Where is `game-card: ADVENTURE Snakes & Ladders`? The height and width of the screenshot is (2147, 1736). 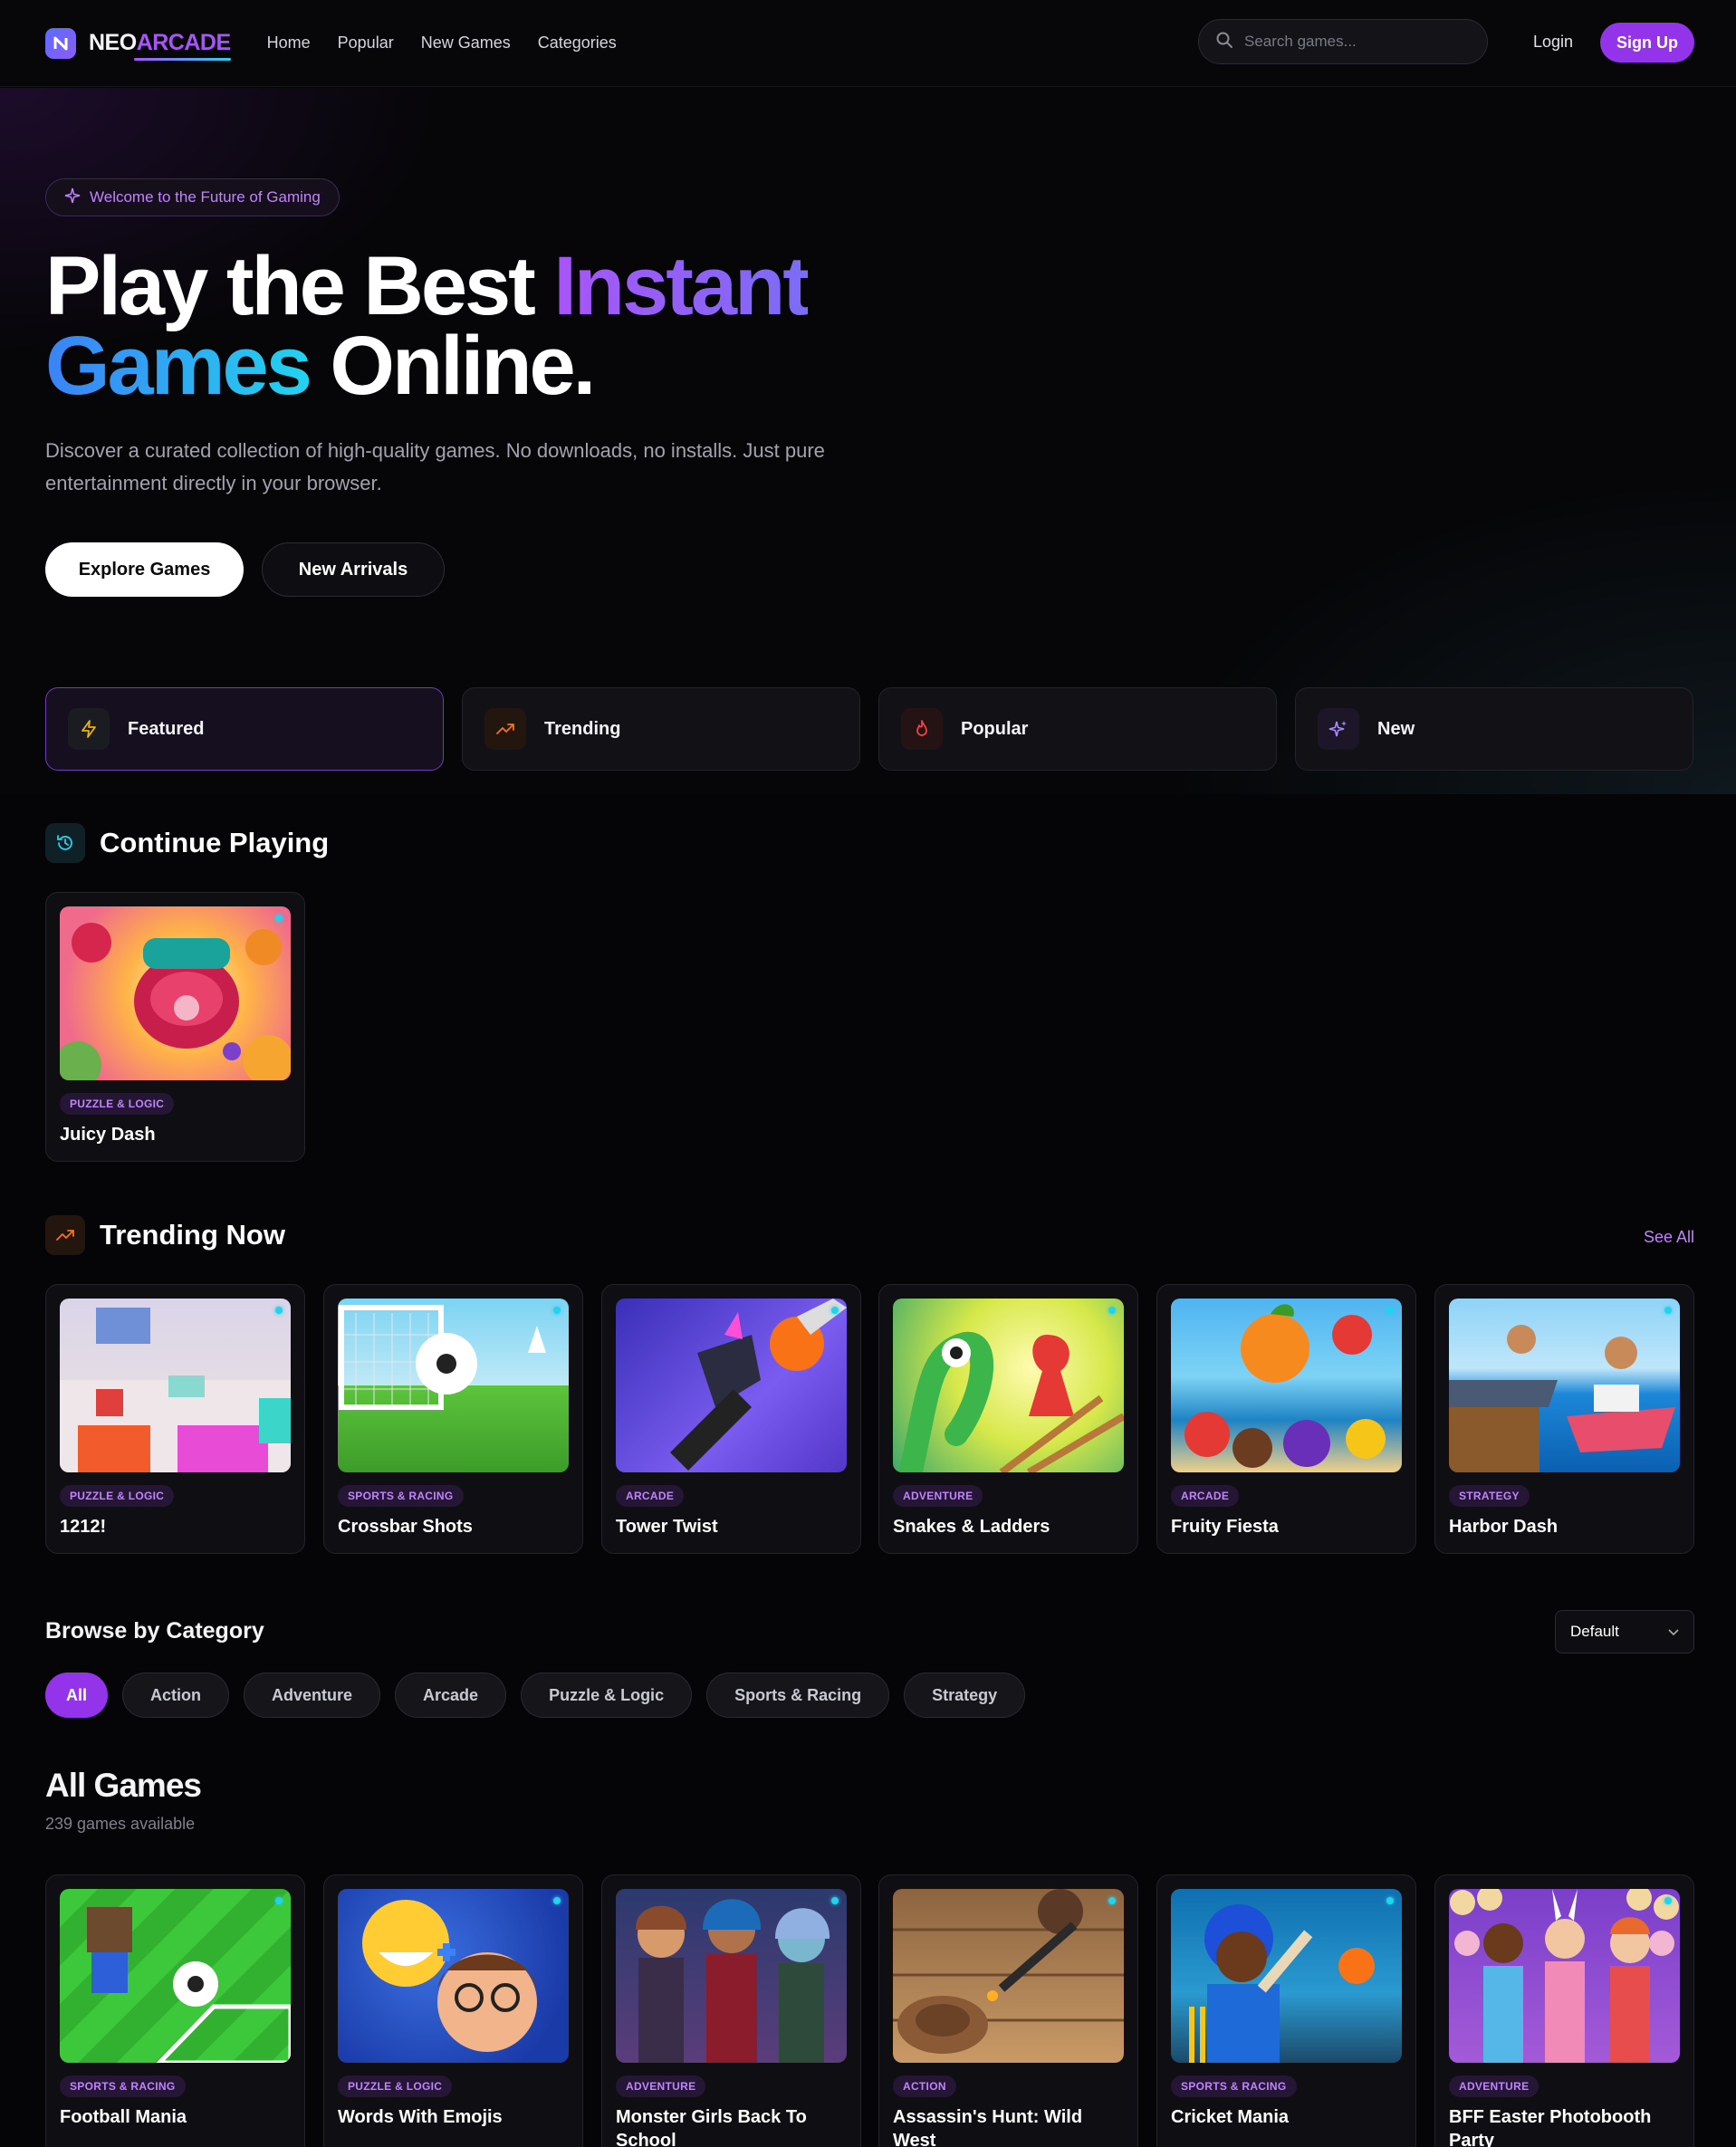
game-card: ADVENTURE Snakes & Ladders is located at coordinates (1008, 1419).